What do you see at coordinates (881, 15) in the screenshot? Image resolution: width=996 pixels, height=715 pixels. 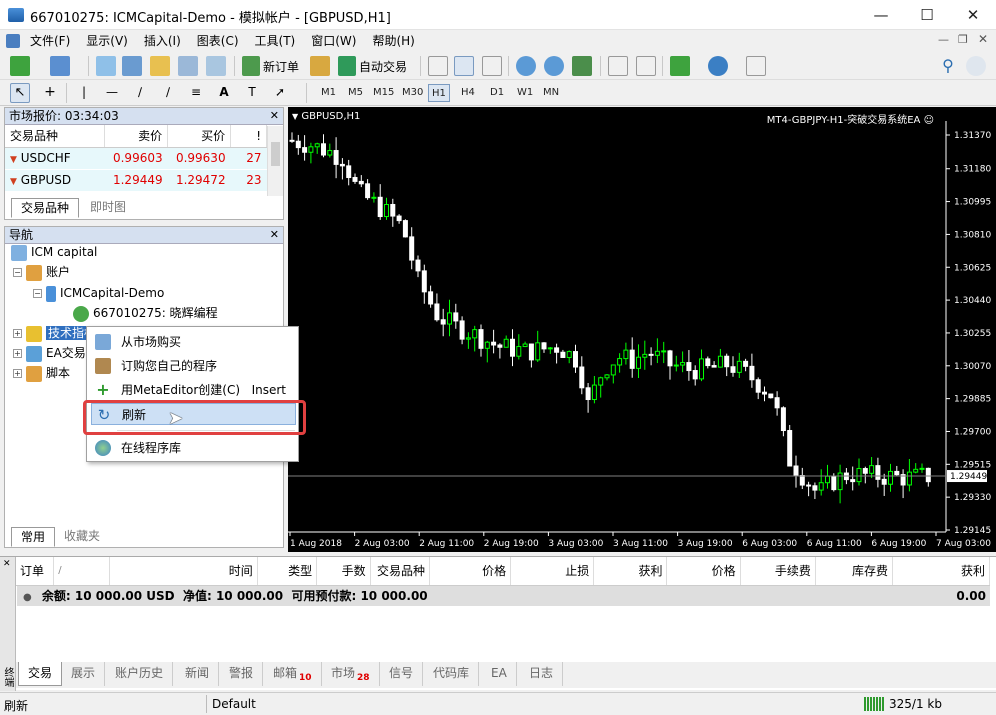 I see `minimize-button: —` at bounding box center [881, 15].